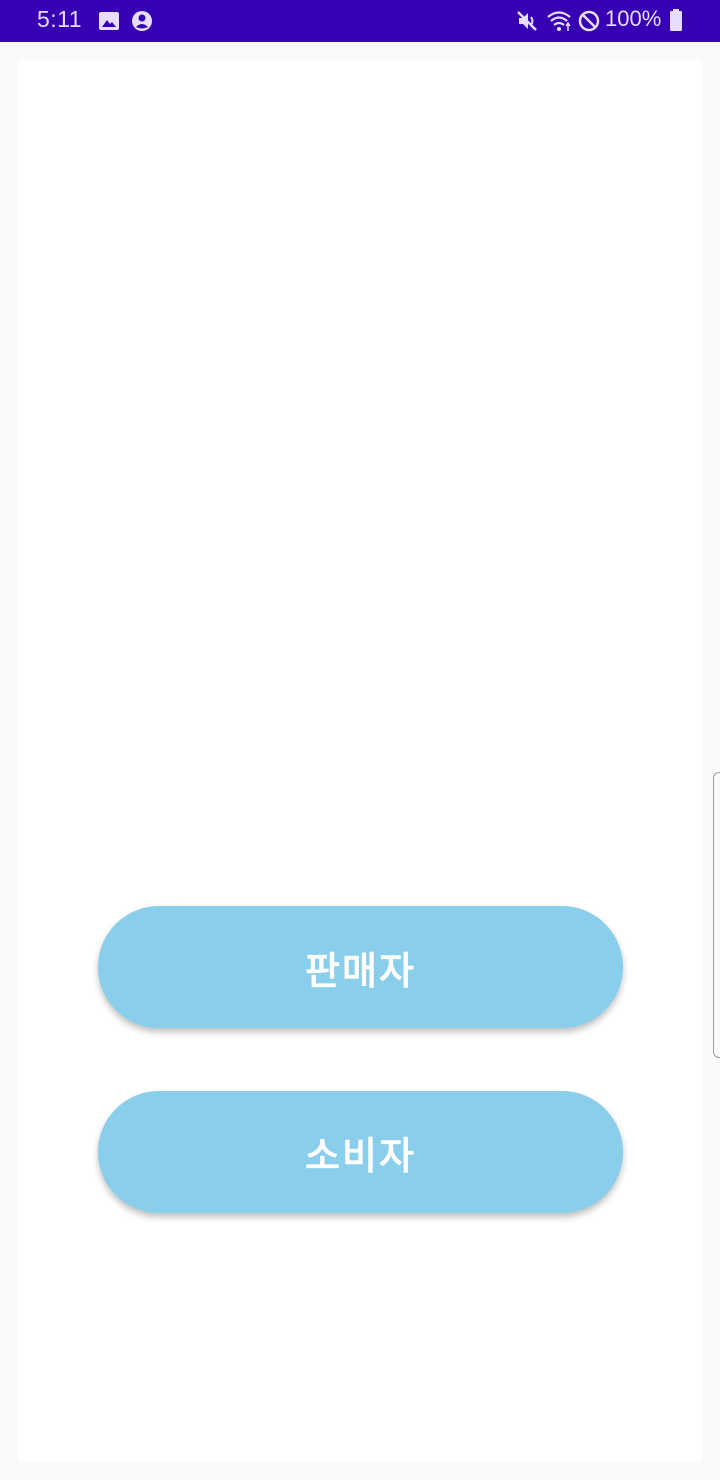 This screenshot has height=1480, width=720. I want to click on mute-icon, so click(527, 21).